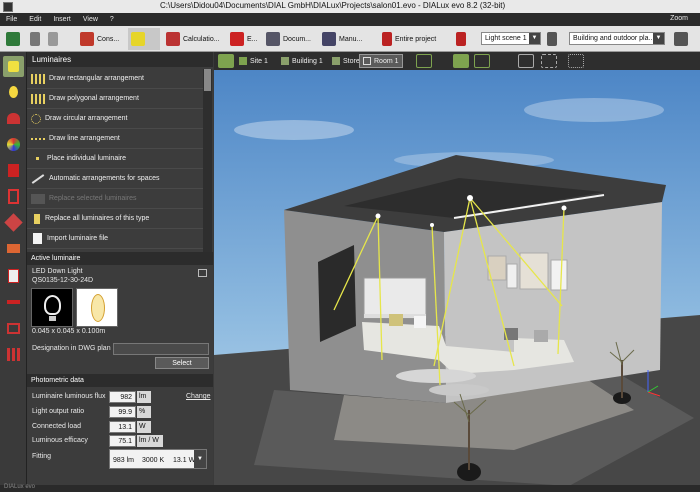  I want to click on save-button, so click(14, 39).